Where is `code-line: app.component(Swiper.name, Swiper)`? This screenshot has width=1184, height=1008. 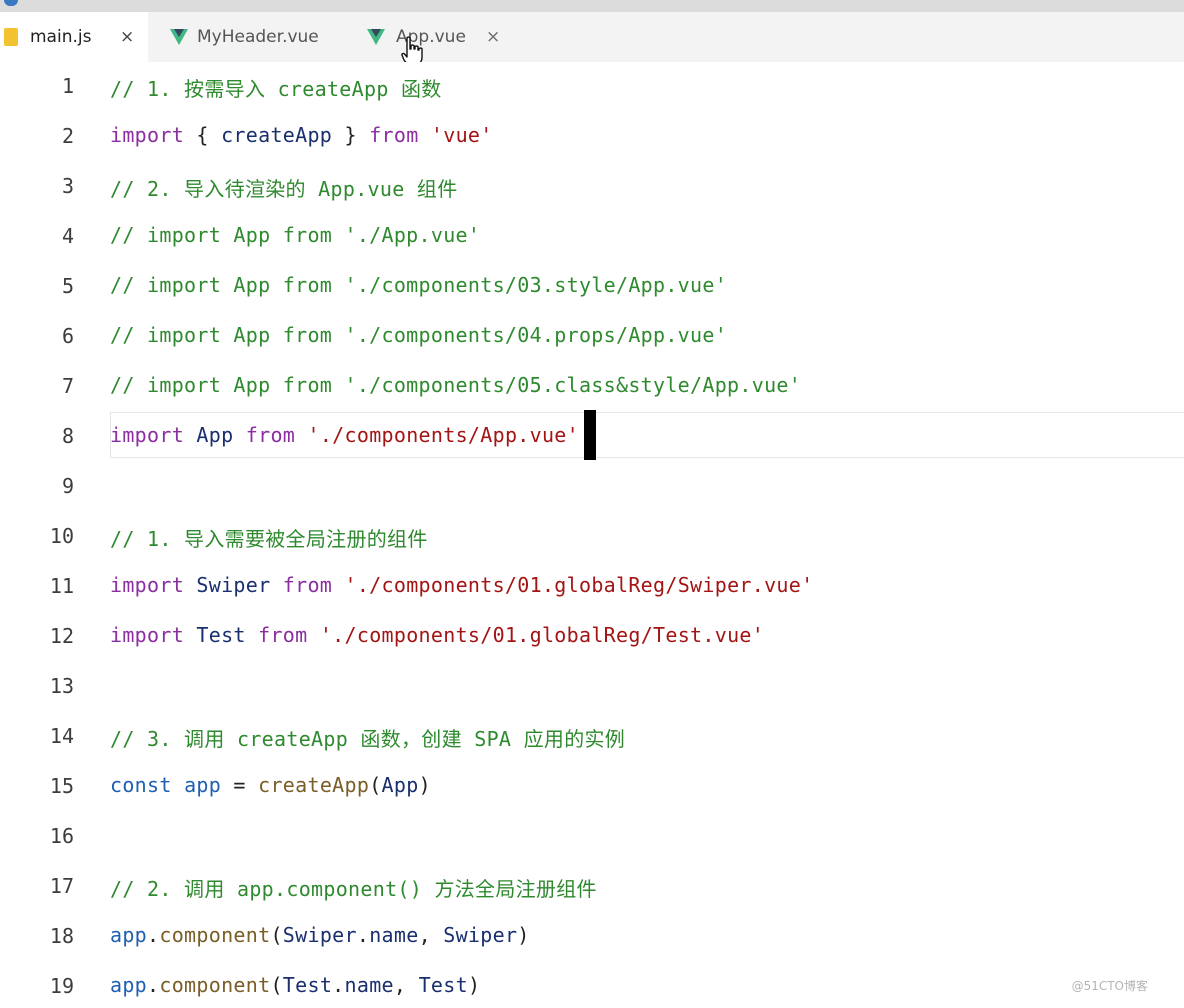 code-line: app.component(Swiper.name, Swiper) is located at coordinates (320, 935).